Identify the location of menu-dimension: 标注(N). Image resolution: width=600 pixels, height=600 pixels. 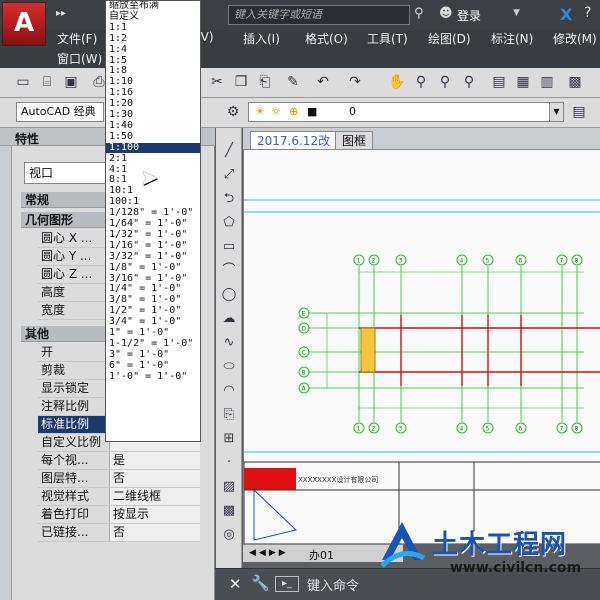
(512, 38).